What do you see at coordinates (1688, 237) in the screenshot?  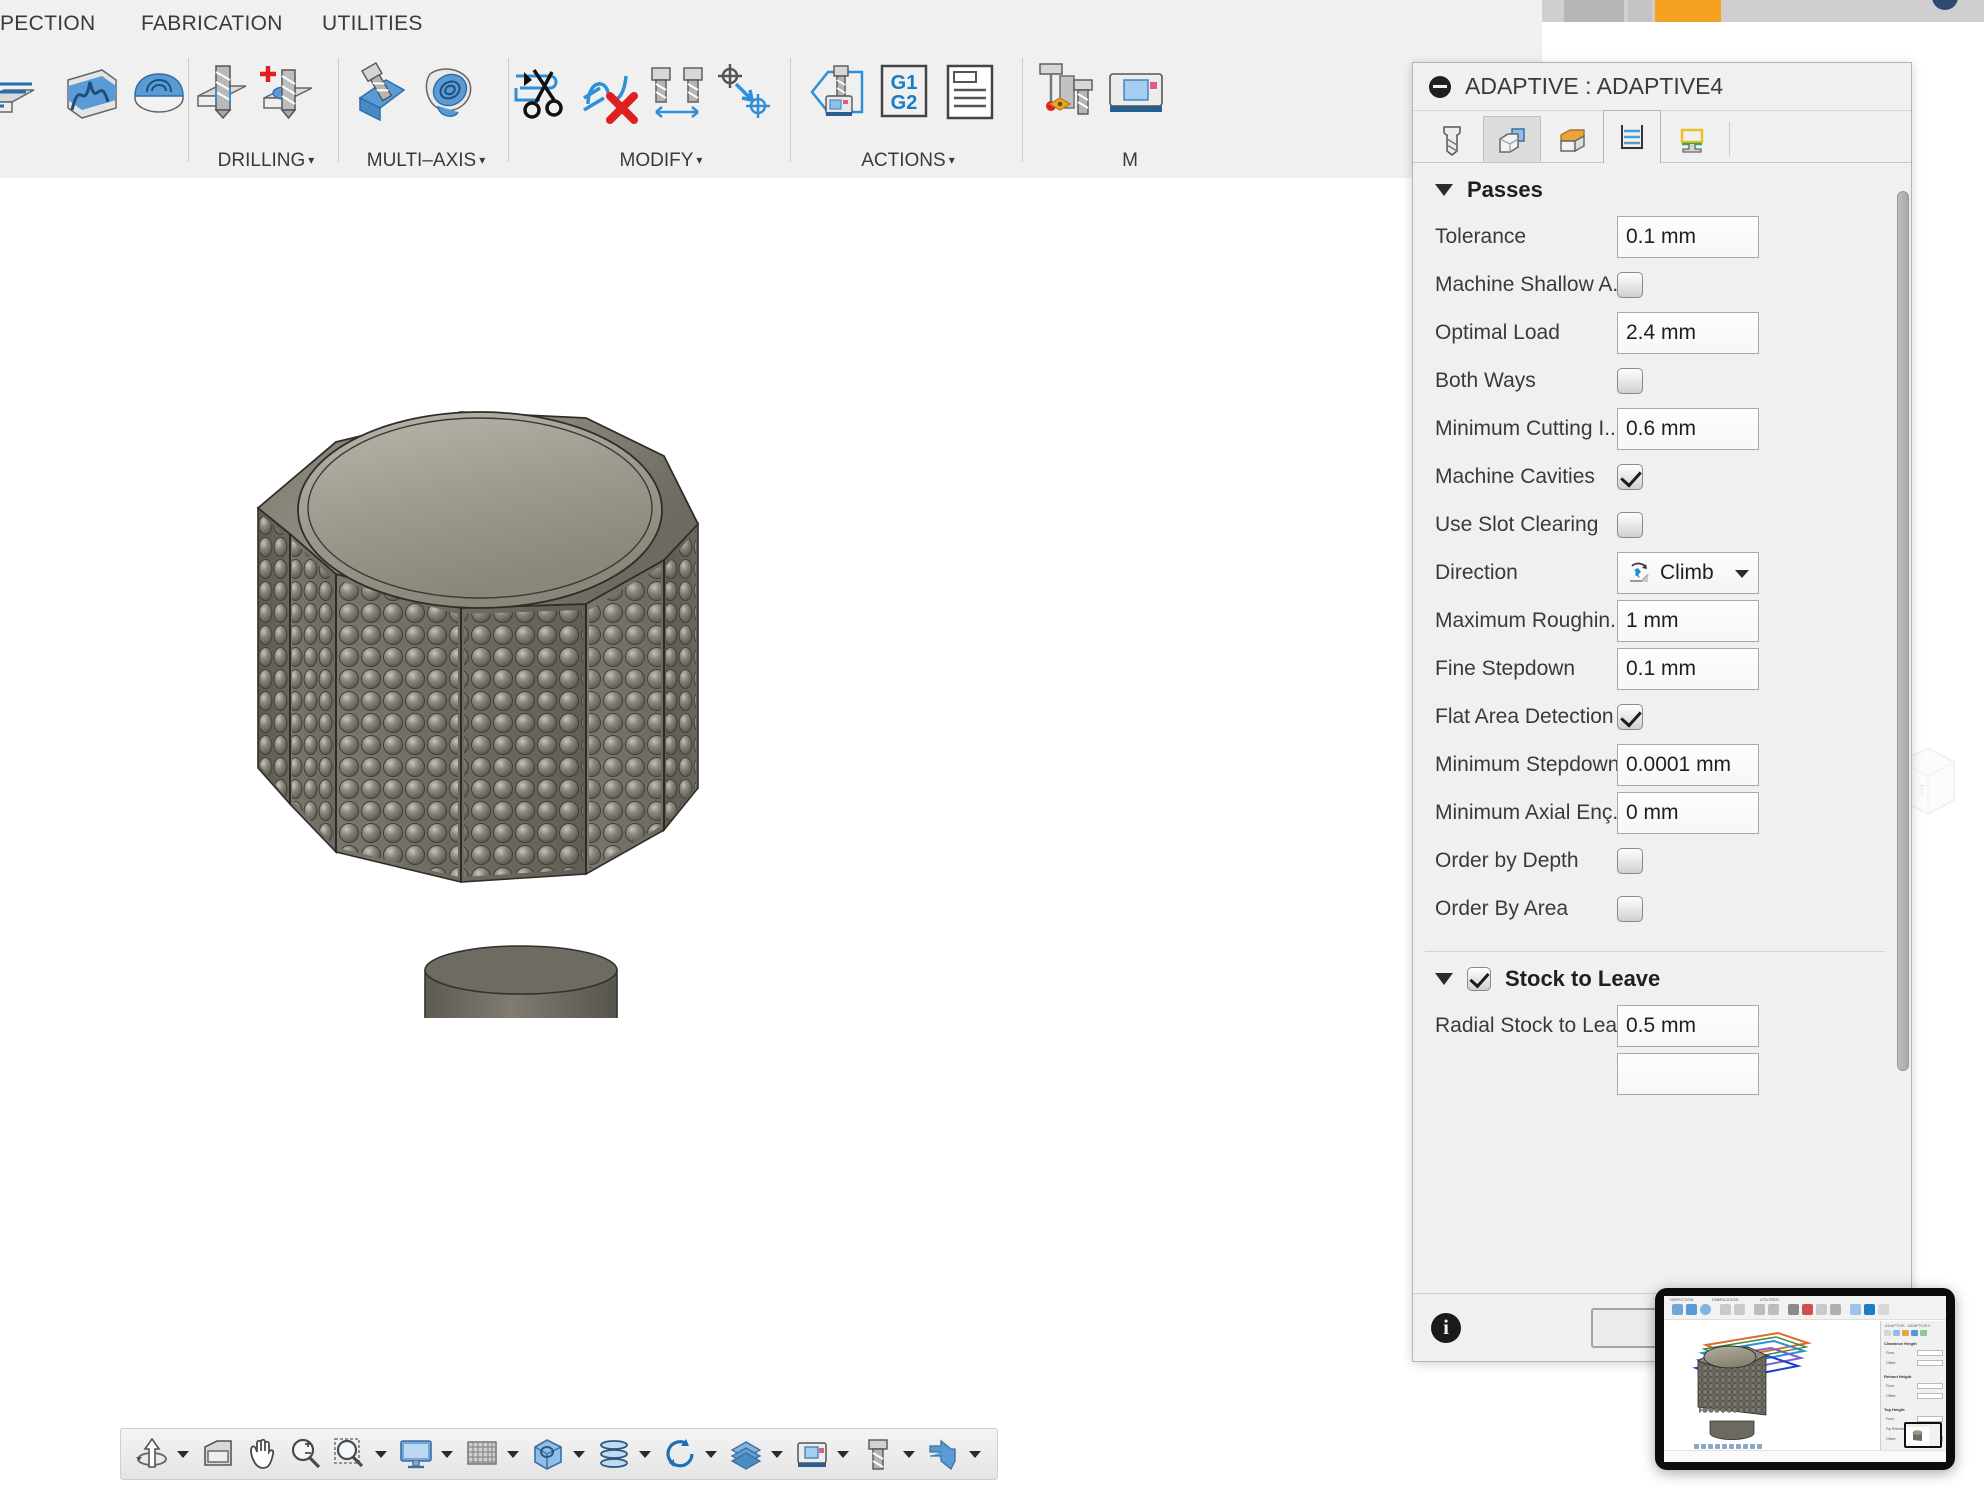 I see `tolerance-input: 0.1 mm` at bounding box center [1688, 237].